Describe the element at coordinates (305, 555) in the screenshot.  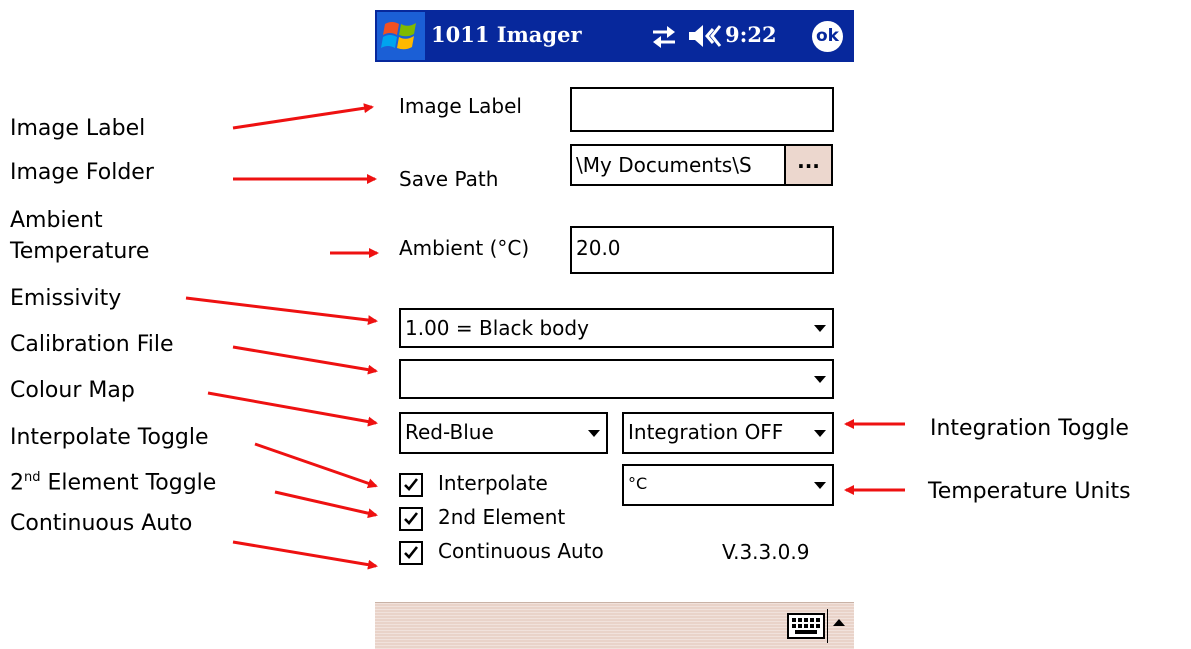
I see `arrow-continuous-auto` at that location.